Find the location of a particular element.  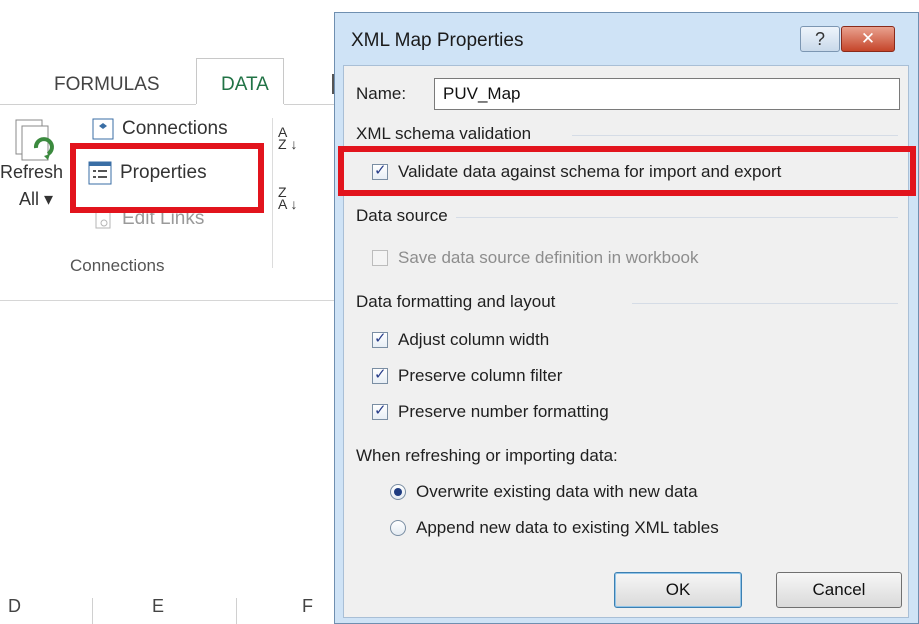

adjust-column-width-checkbox: Adjust column width is located at coordinates (460, 339).